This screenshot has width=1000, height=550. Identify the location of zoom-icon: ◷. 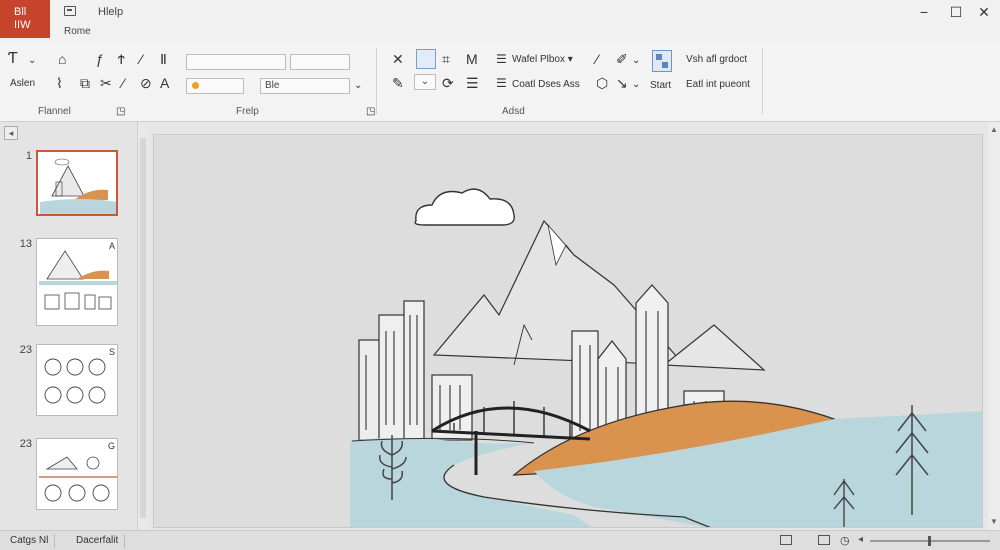
(845, 540).